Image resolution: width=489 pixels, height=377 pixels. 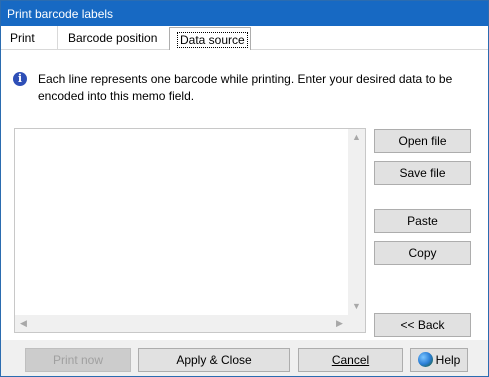 I want to click on help-label: Help, so click(x=448, y=360).